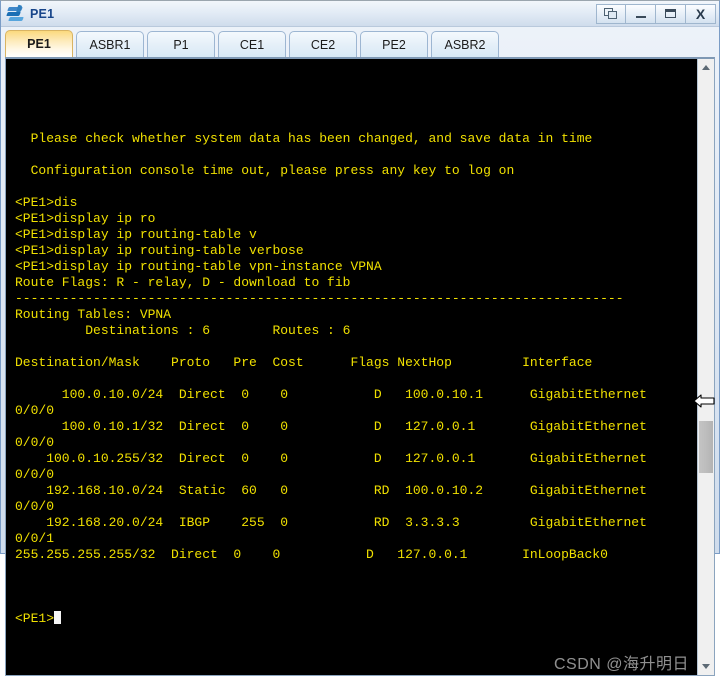 The height and width of the screenshot is (676, 720). What do you see at coordinates (159, 250) in the screenshot?
I see `terminal-line: <PE1>display ip routing-table verbose` at bounding box center [159, 250].